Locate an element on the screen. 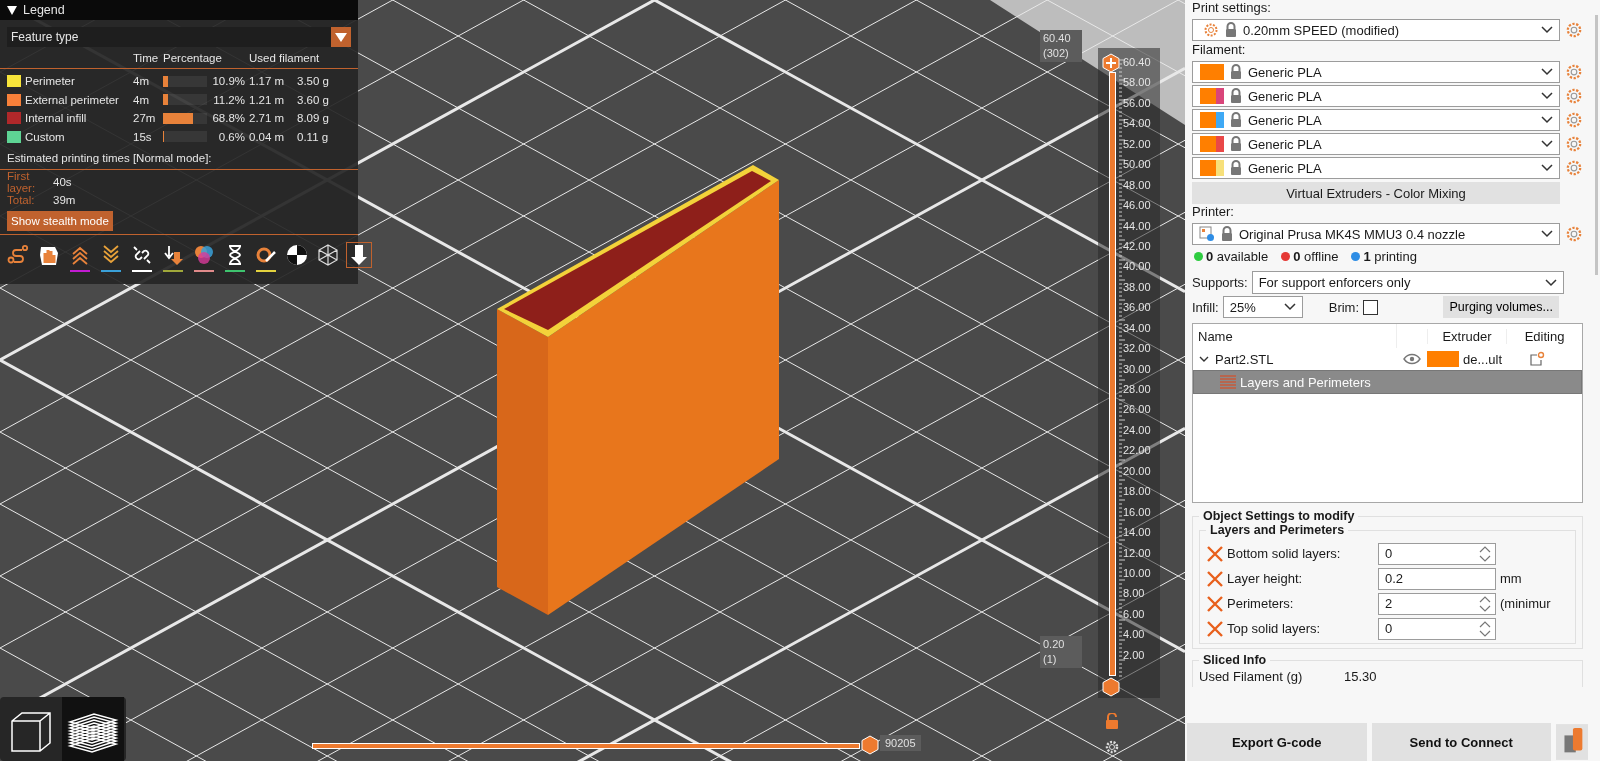 This screenshot has height=761, width=1600. layers-icon is located at coordinates (1228, 382).